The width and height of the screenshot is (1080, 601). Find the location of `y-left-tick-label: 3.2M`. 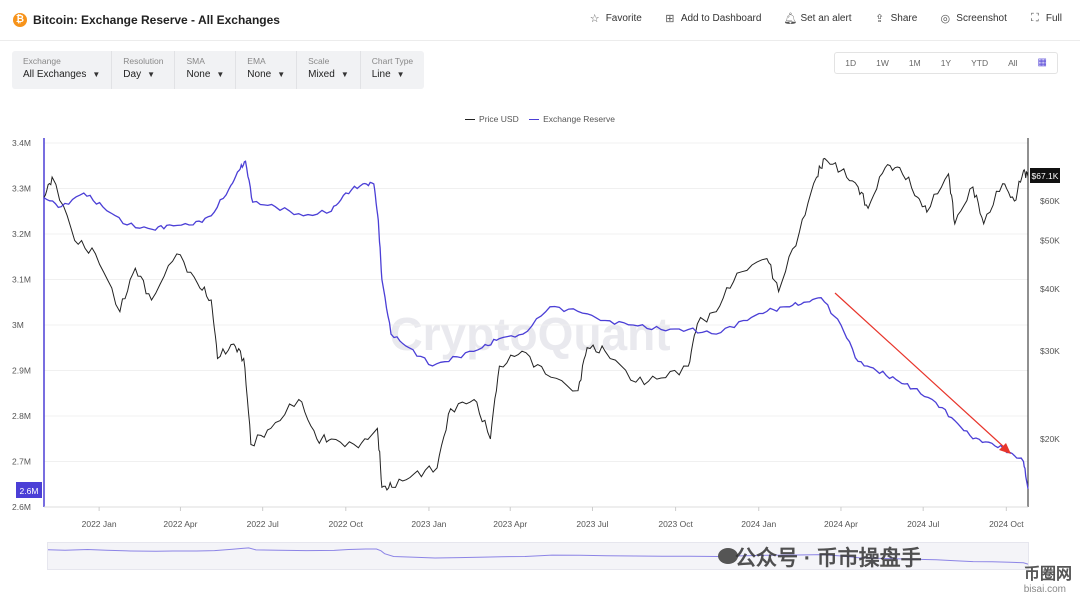

y-left-tick-label: 3.2M is located at coordinates (21, 234).